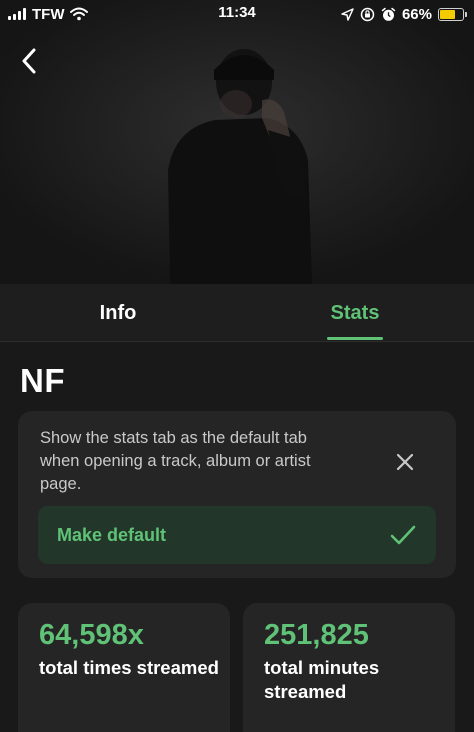 The image size is (474, 732). Describe the element at coordinates (118, 313) in the screenshot. I see `tab-info: Info` at that location.